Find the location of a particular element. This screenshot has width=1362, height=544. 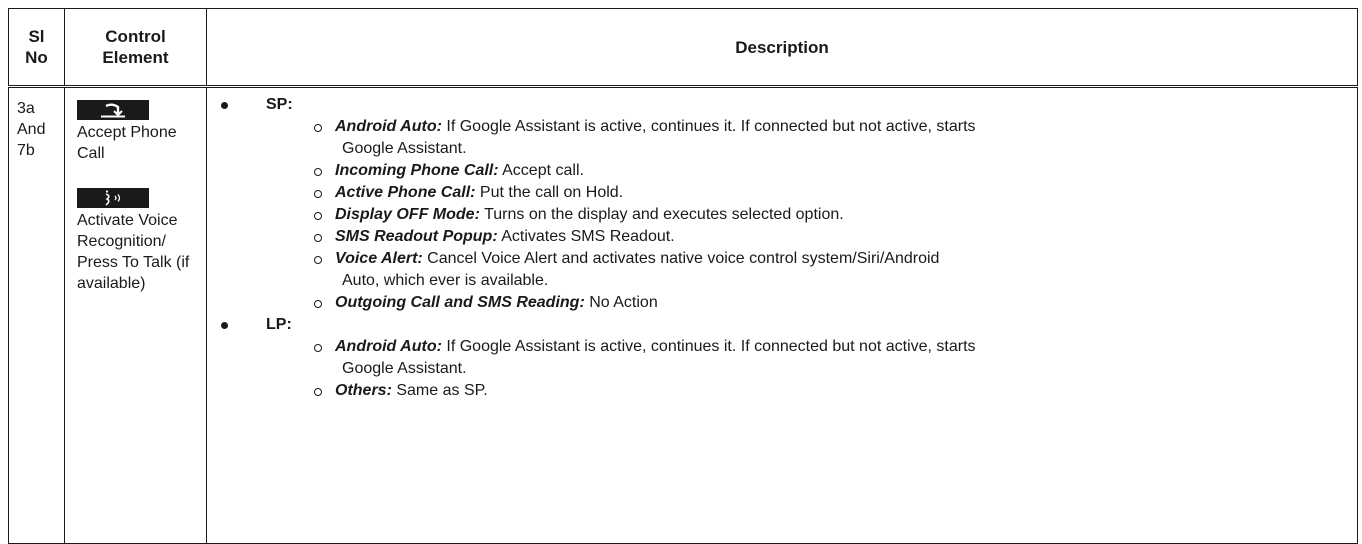

header-control-element: Control Element is located at coordinates (135, 48).